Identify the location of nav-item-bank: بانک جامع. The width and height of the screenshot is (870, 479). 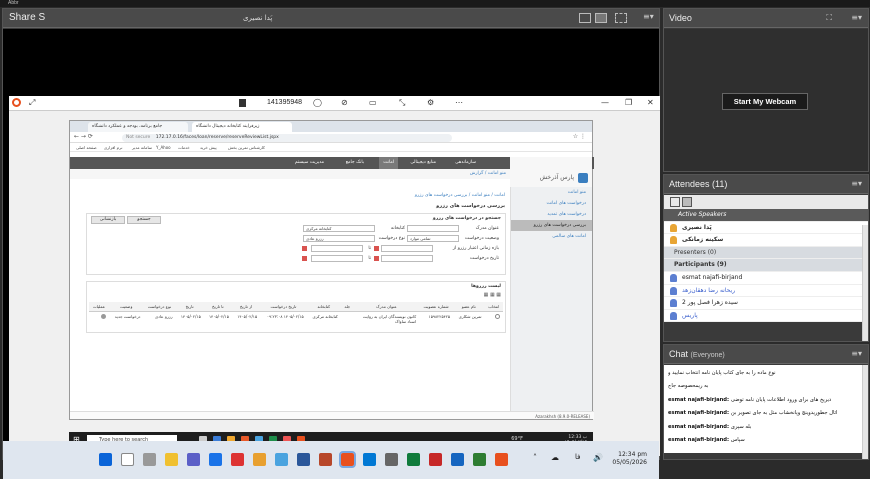
(355, 162).